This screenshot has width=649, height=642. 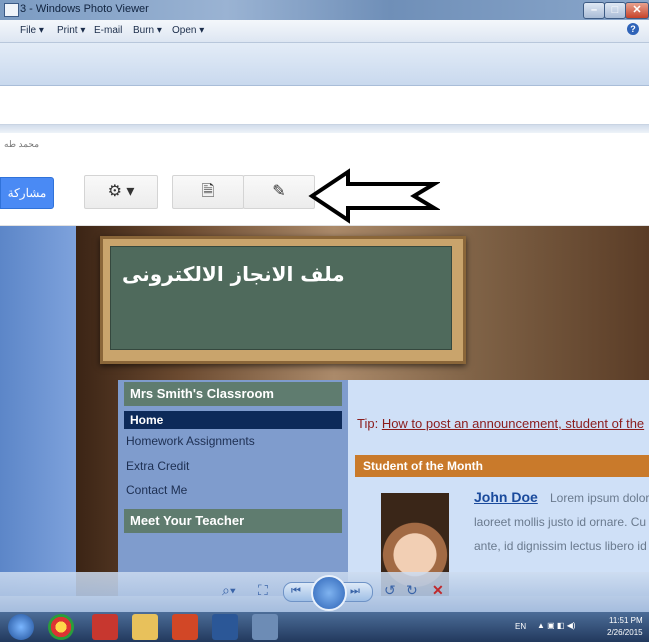 What do you see at coordinates (188, 30) in the screenshot?
I see `menu-open: Open ▾` at bounding box center [188, 30].